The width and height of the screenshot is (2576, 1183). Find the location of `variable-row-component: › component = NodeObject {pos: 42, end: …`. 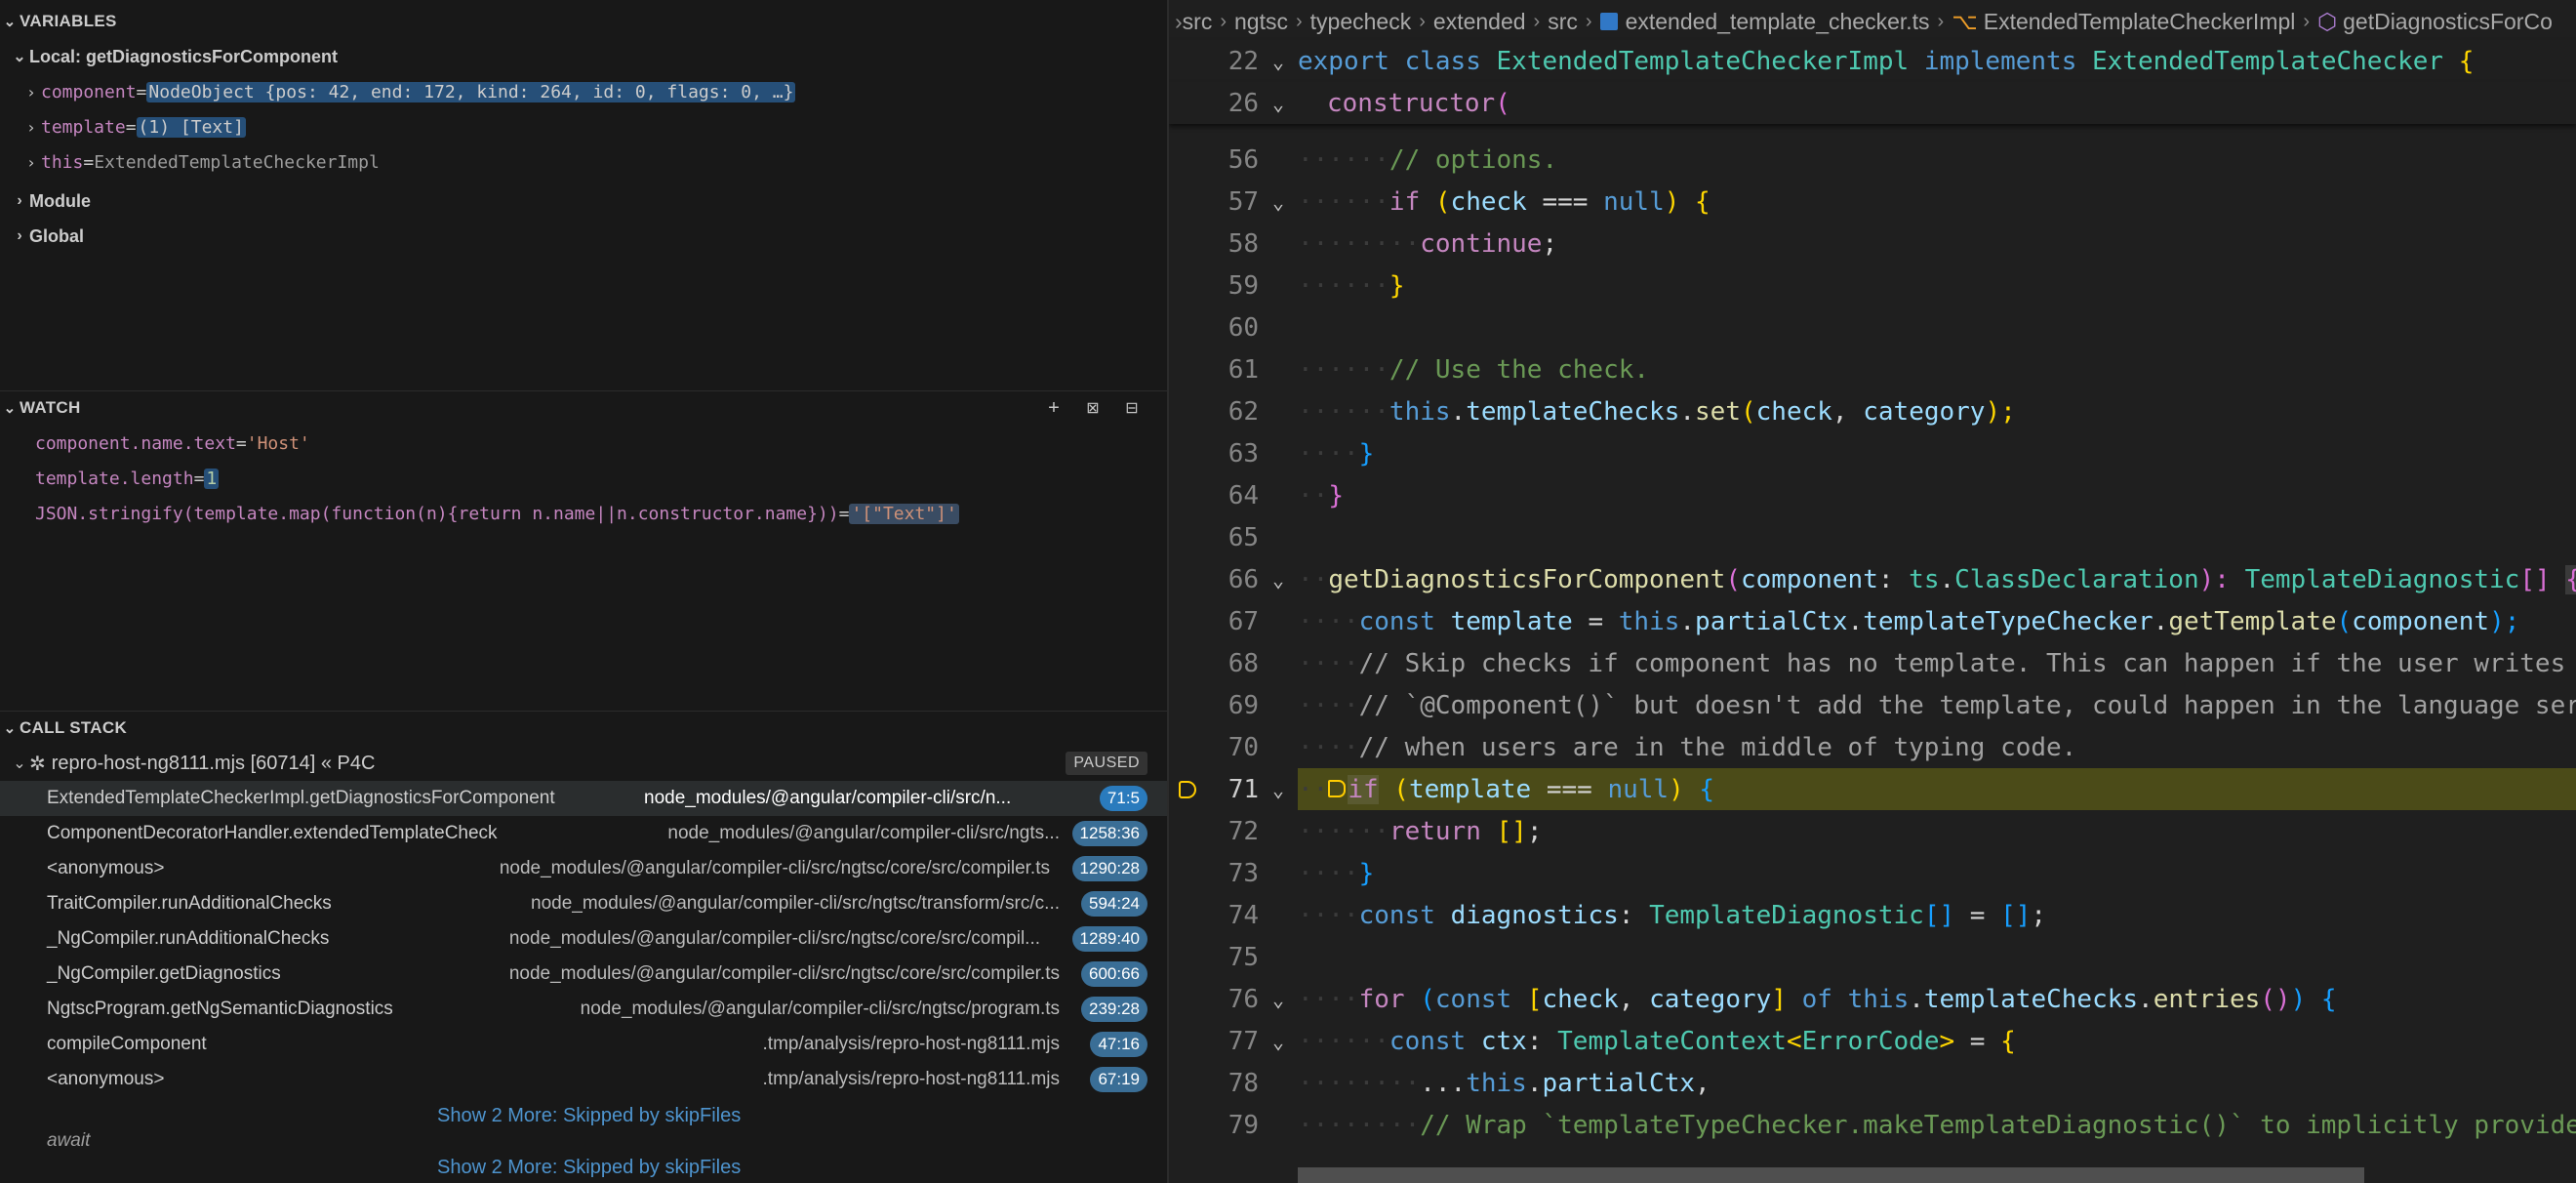

variable-row-component: › component = NodeObject {pos: 42, end: … is located at coordinates (408, 91).